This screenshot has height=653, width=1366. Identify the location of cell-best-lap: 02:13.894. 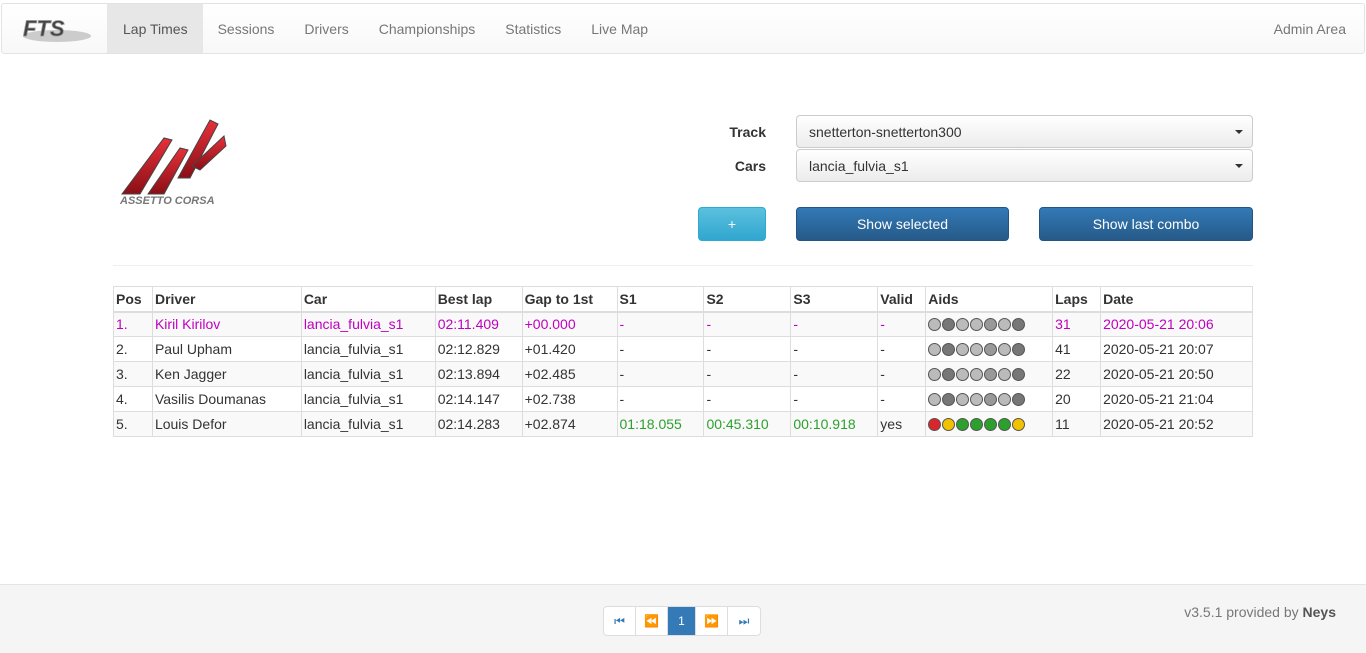
(478, 374).